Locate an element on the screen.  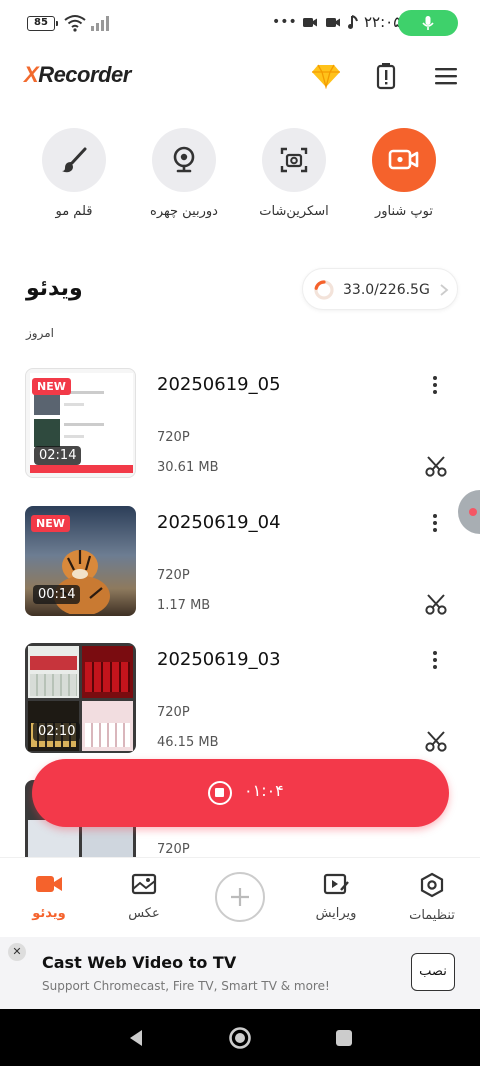
wifi-icon is located at coordinates (75, 23).